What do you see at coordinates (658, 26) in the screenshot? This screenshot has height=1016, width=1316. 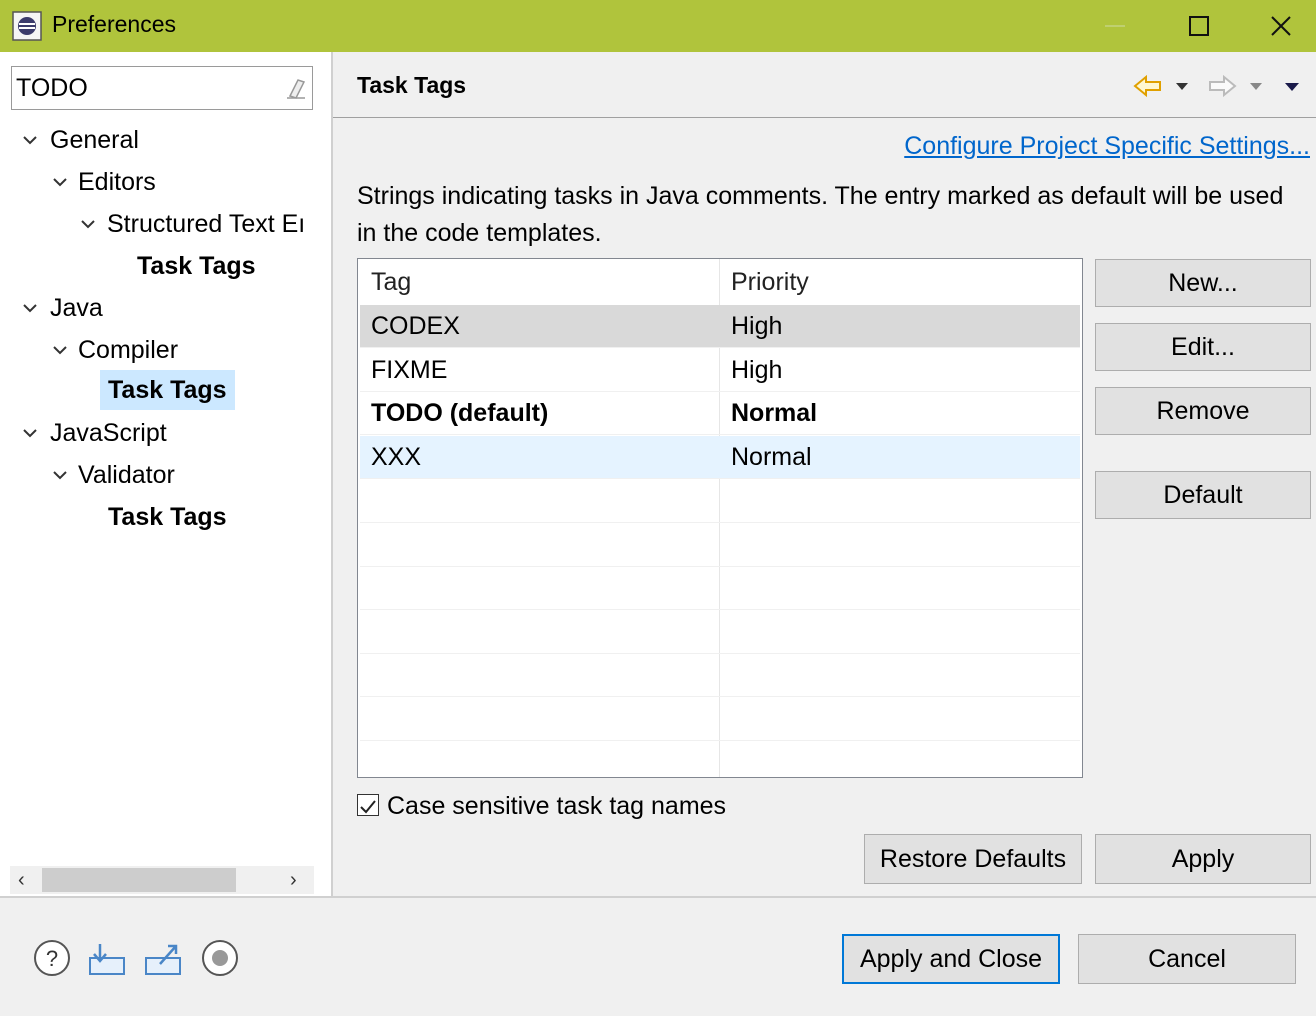 I see `title-bar: Preferences` at bounding box center [658, 26].